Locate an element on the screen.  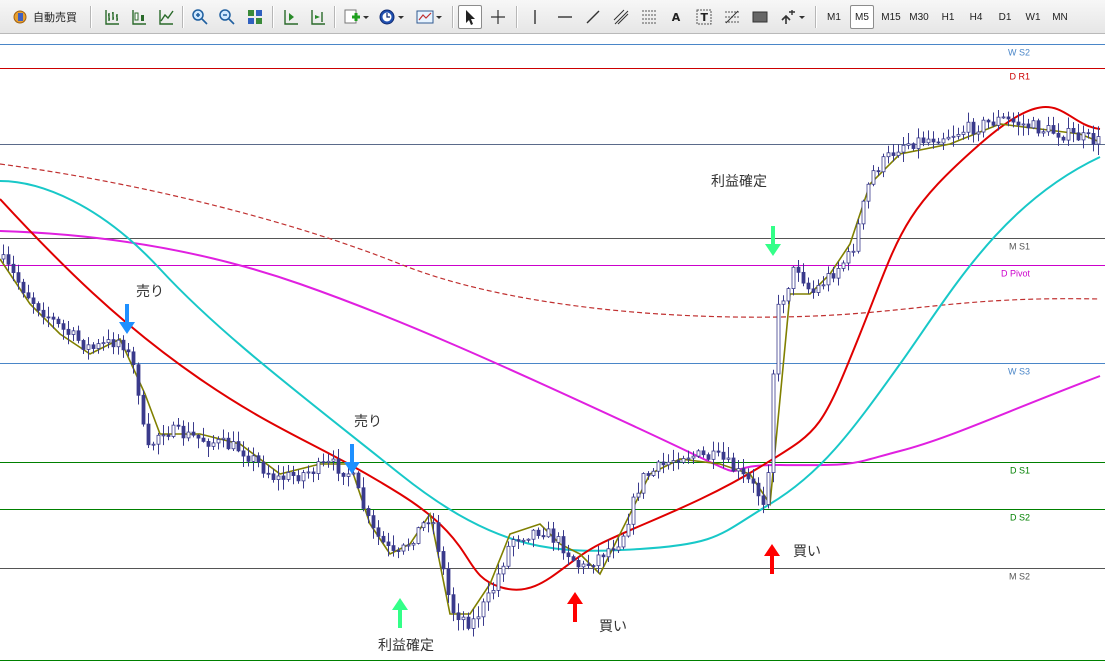
timeframe-h4-button: H4 is located at coordinates (976, 17).